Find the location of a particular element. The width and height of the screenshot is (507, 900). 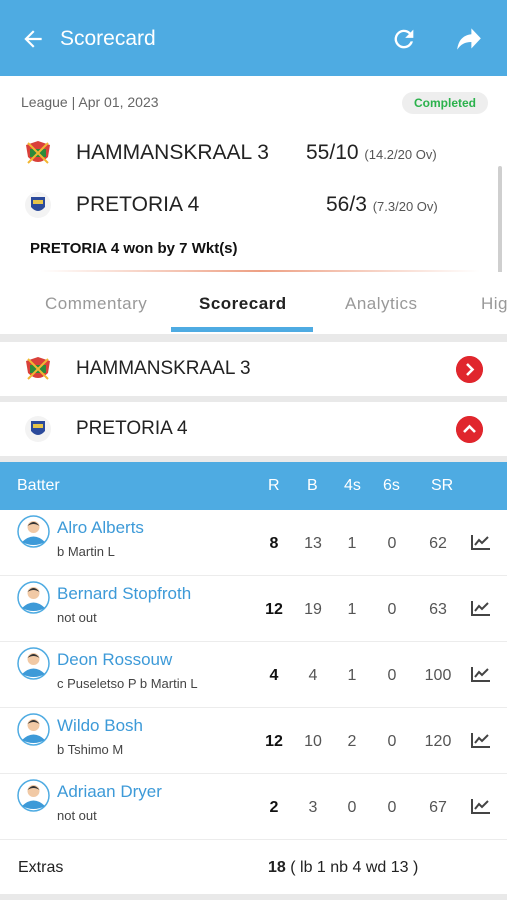

col-fours: 4s is located at coordinates (352, 485).